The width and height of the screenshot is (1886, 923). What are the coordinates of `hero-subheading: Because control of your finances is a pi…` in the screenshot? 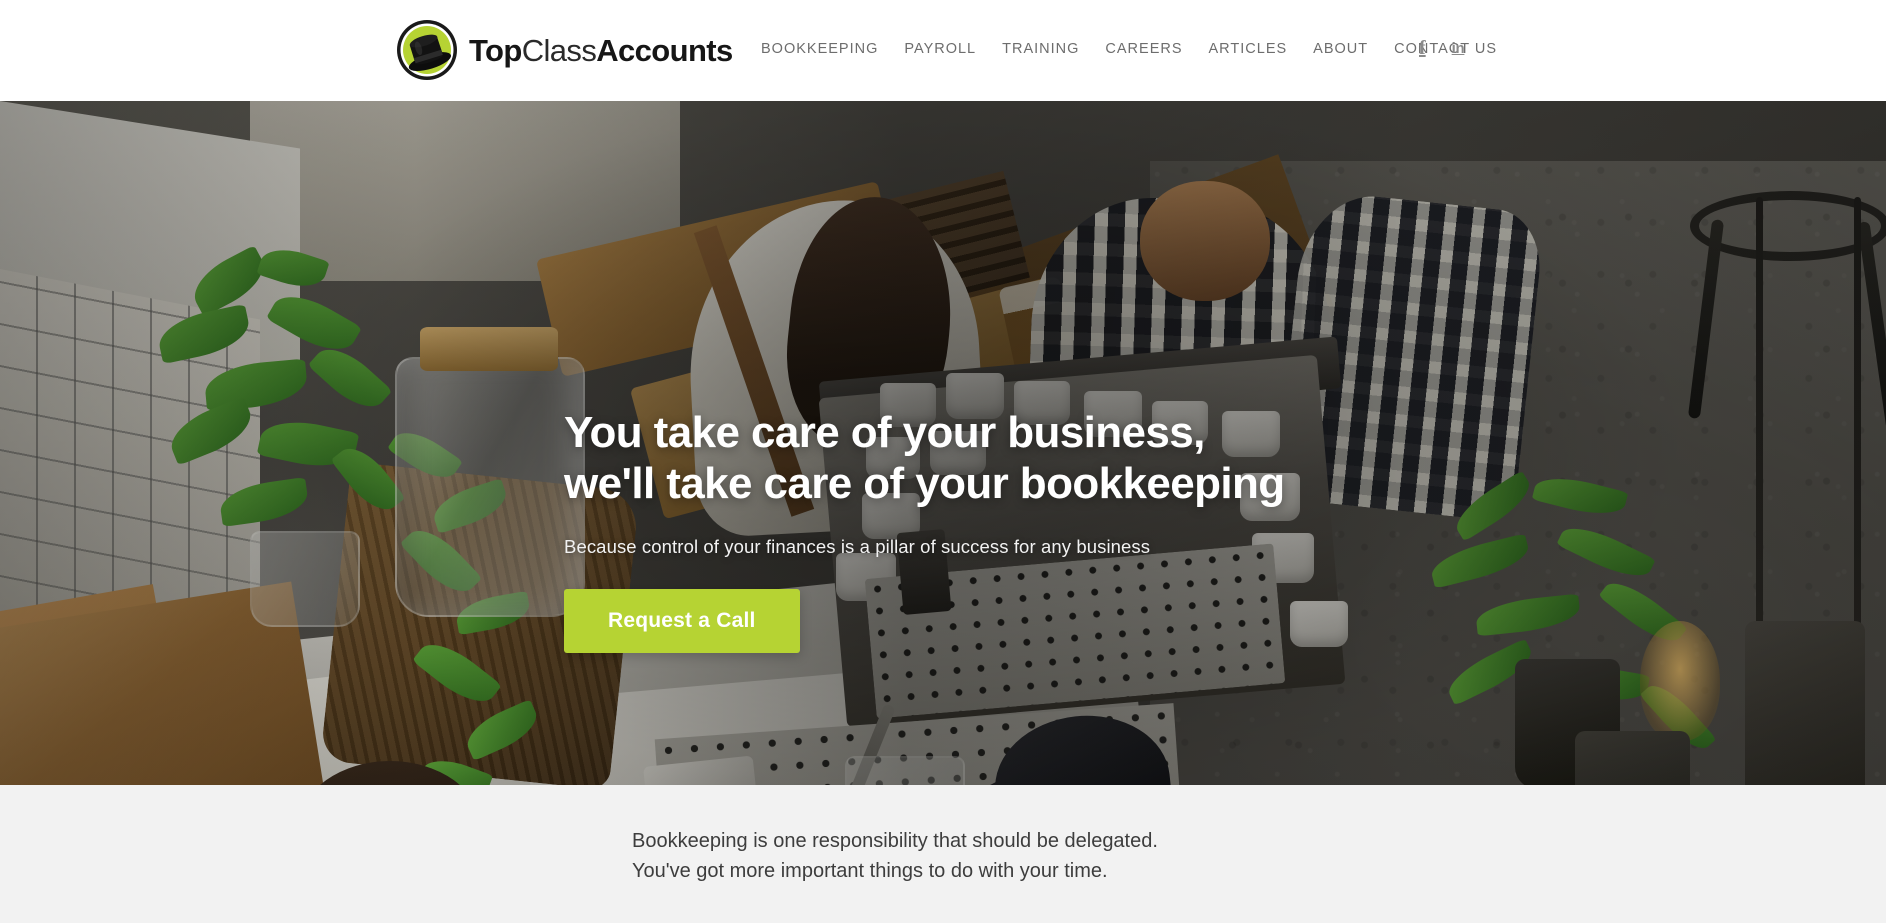 It's located at (857, 546).